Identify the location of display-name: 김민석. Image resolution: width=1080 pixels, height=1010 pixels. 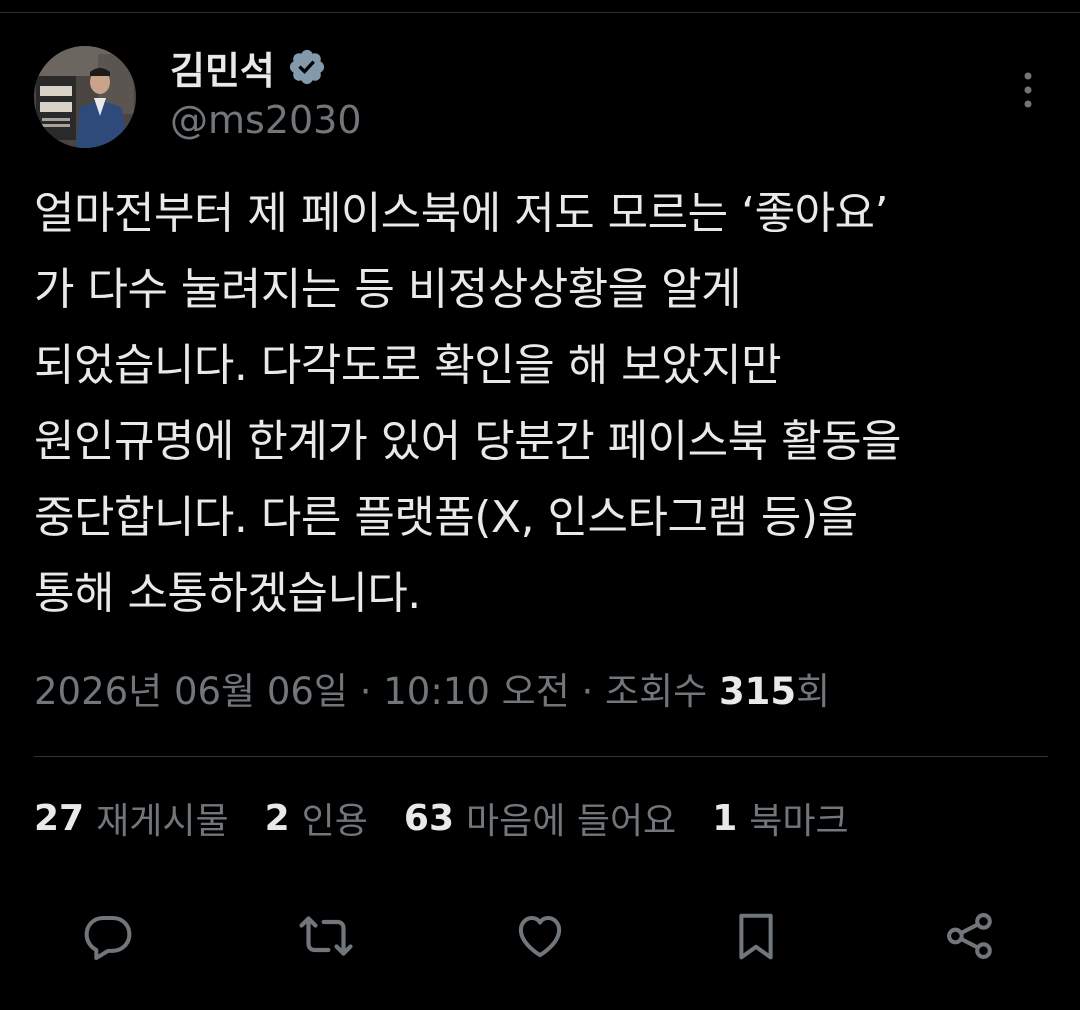
(222, 67).